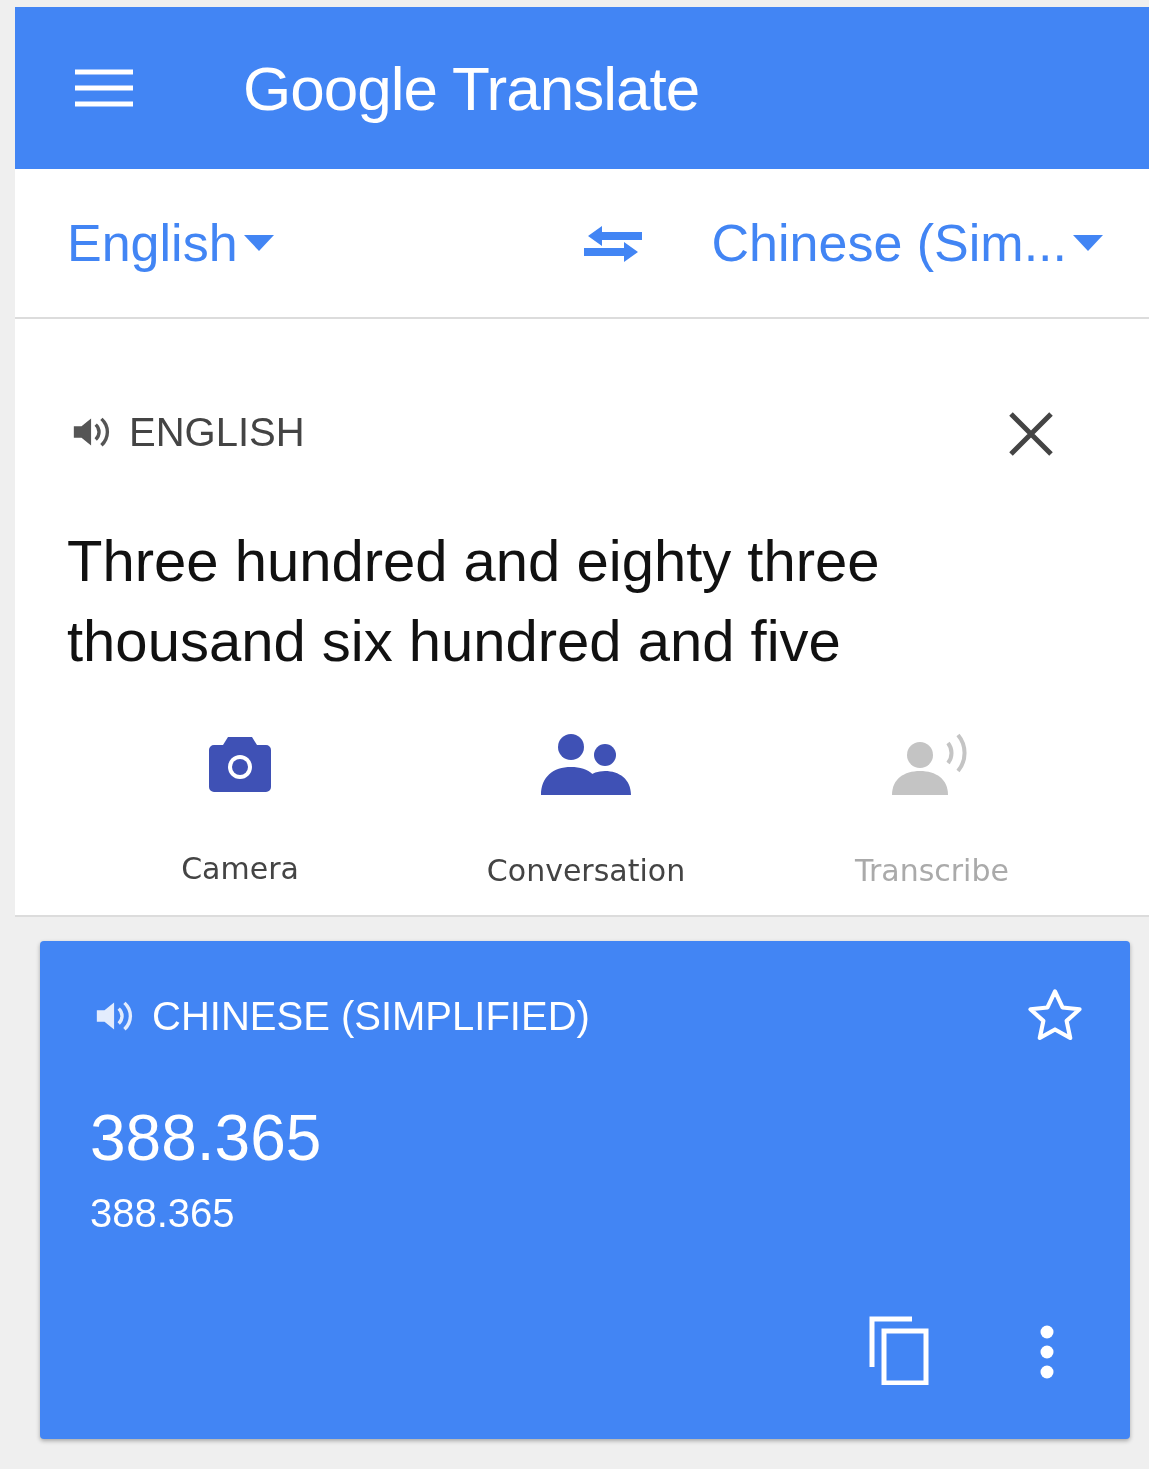 The height and width of the screenshot is (1469, 1149). What do you see at coordinates (217, 432) in the screenshot?
I see `source-language-label: ENGLISH` at bounding box center [217, 432].